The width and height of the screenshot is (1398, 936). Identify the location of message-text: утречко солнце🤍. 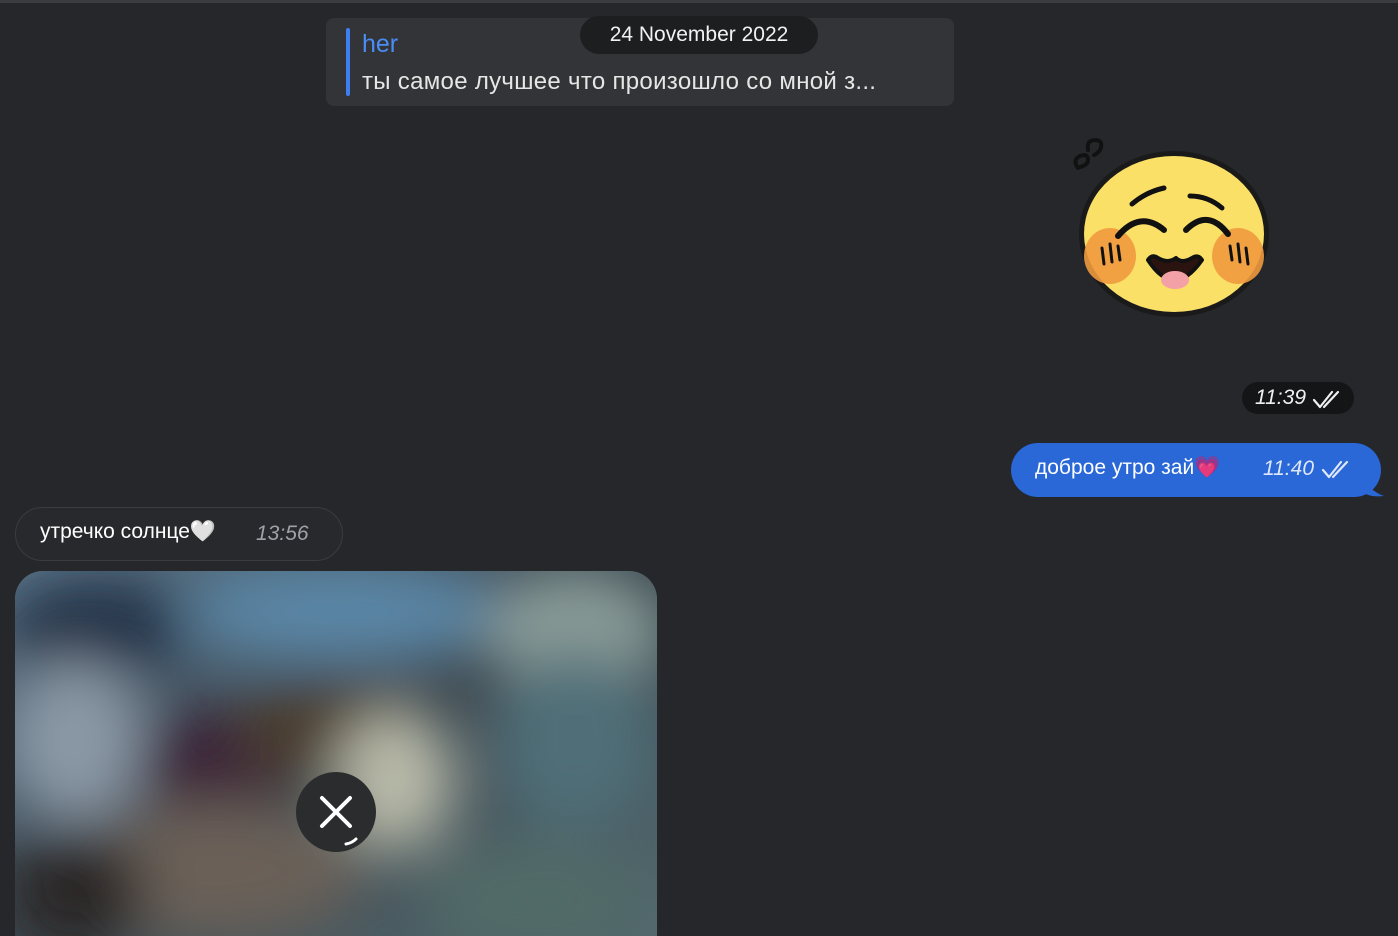
(128, 531).